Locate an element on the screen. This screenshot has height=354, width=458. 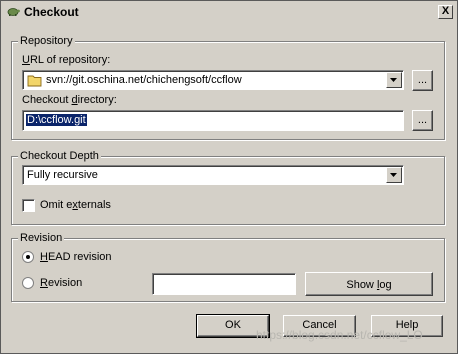
revision-group-label: Revision is located at coordinates (41, 238).